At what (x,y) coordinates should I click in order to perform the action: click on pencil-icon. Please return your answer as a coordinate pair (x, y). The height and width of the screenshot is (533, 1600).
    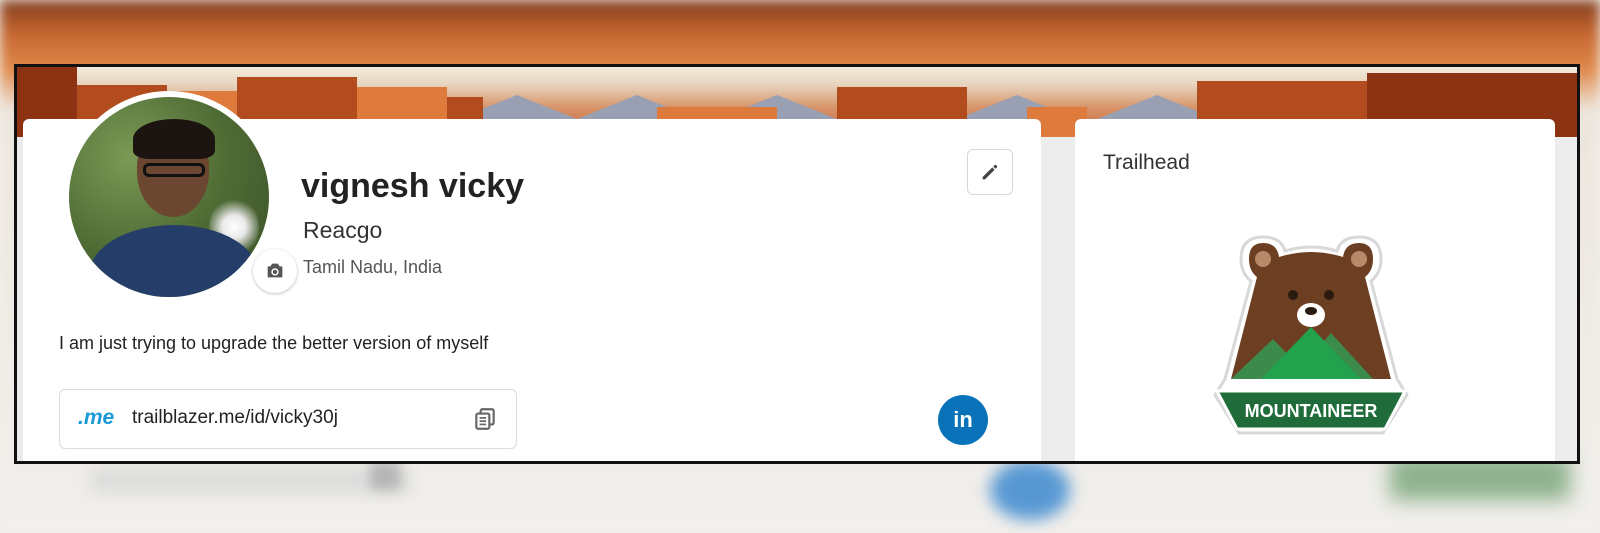
    Looking at the image, I should click on (990, 172).